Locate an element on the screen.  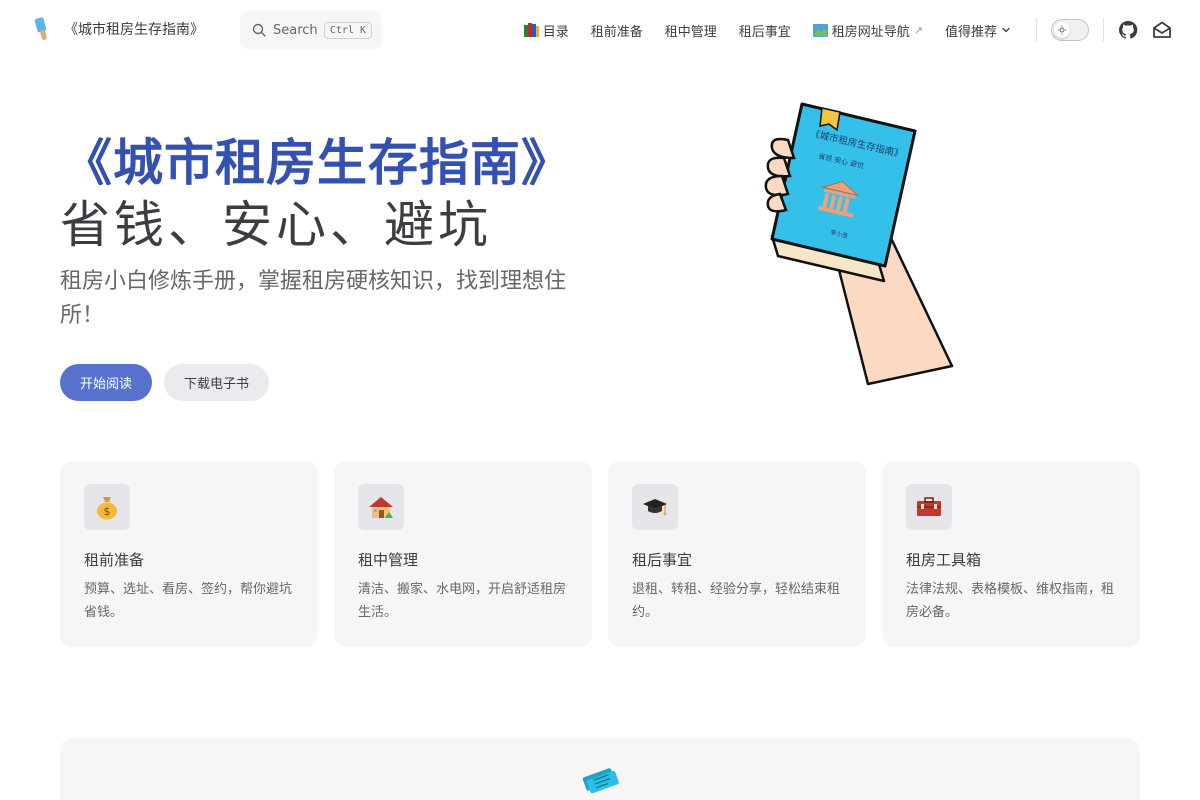
download-ebook-button: 下载电子书 is located at coordinates (216, 382).